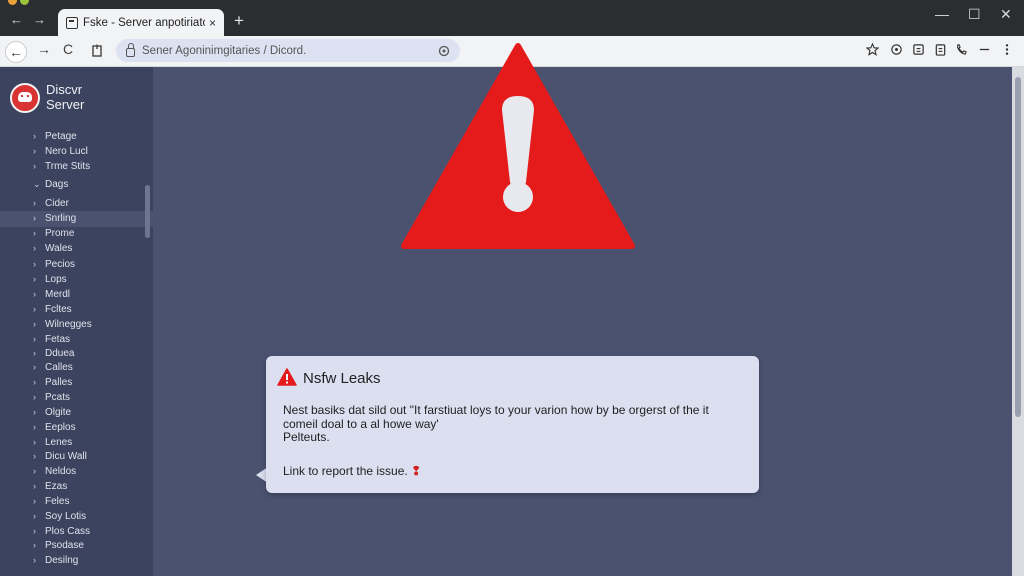 The height and width of the screenshot is (576, 1024). Describe the element at coordinates (141, 22) in the screenshot. I see `browser-tab: Fske - Server anpotiriator ×` at that location.